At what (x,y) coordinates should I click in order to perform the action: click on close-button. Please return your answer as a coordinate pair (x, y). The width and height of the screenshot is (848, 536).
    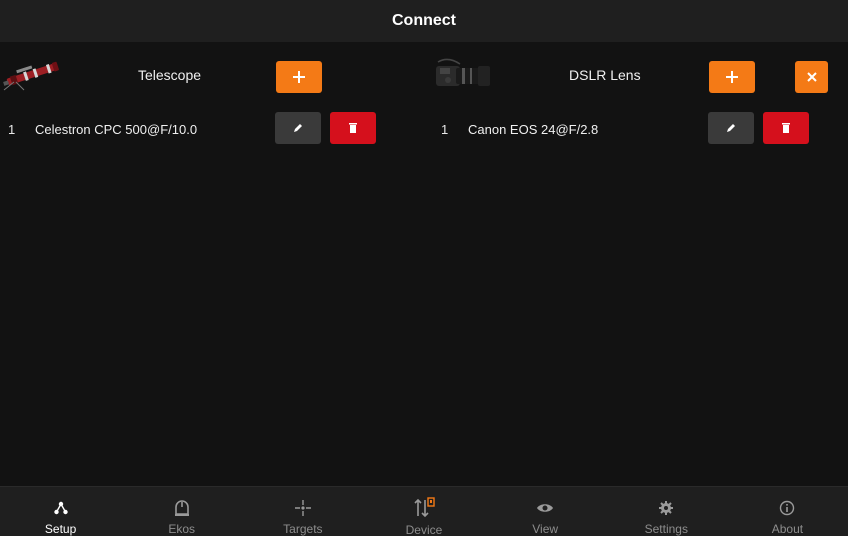
    Looking at the image, I should click on (811, 77).